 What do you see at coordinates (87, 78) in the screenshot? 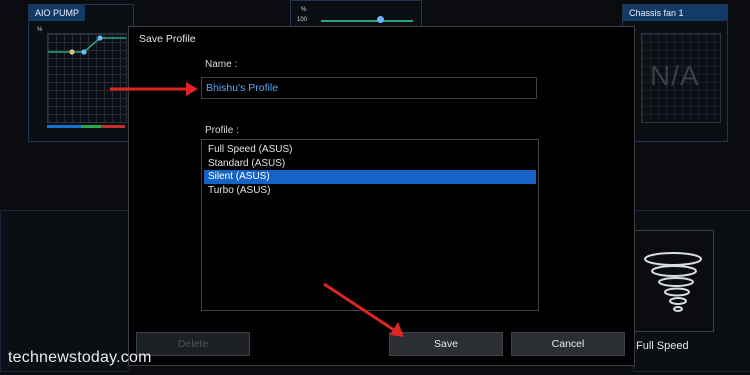
I see `aio-pump-curve-chart` at bounding box center [87, 78].